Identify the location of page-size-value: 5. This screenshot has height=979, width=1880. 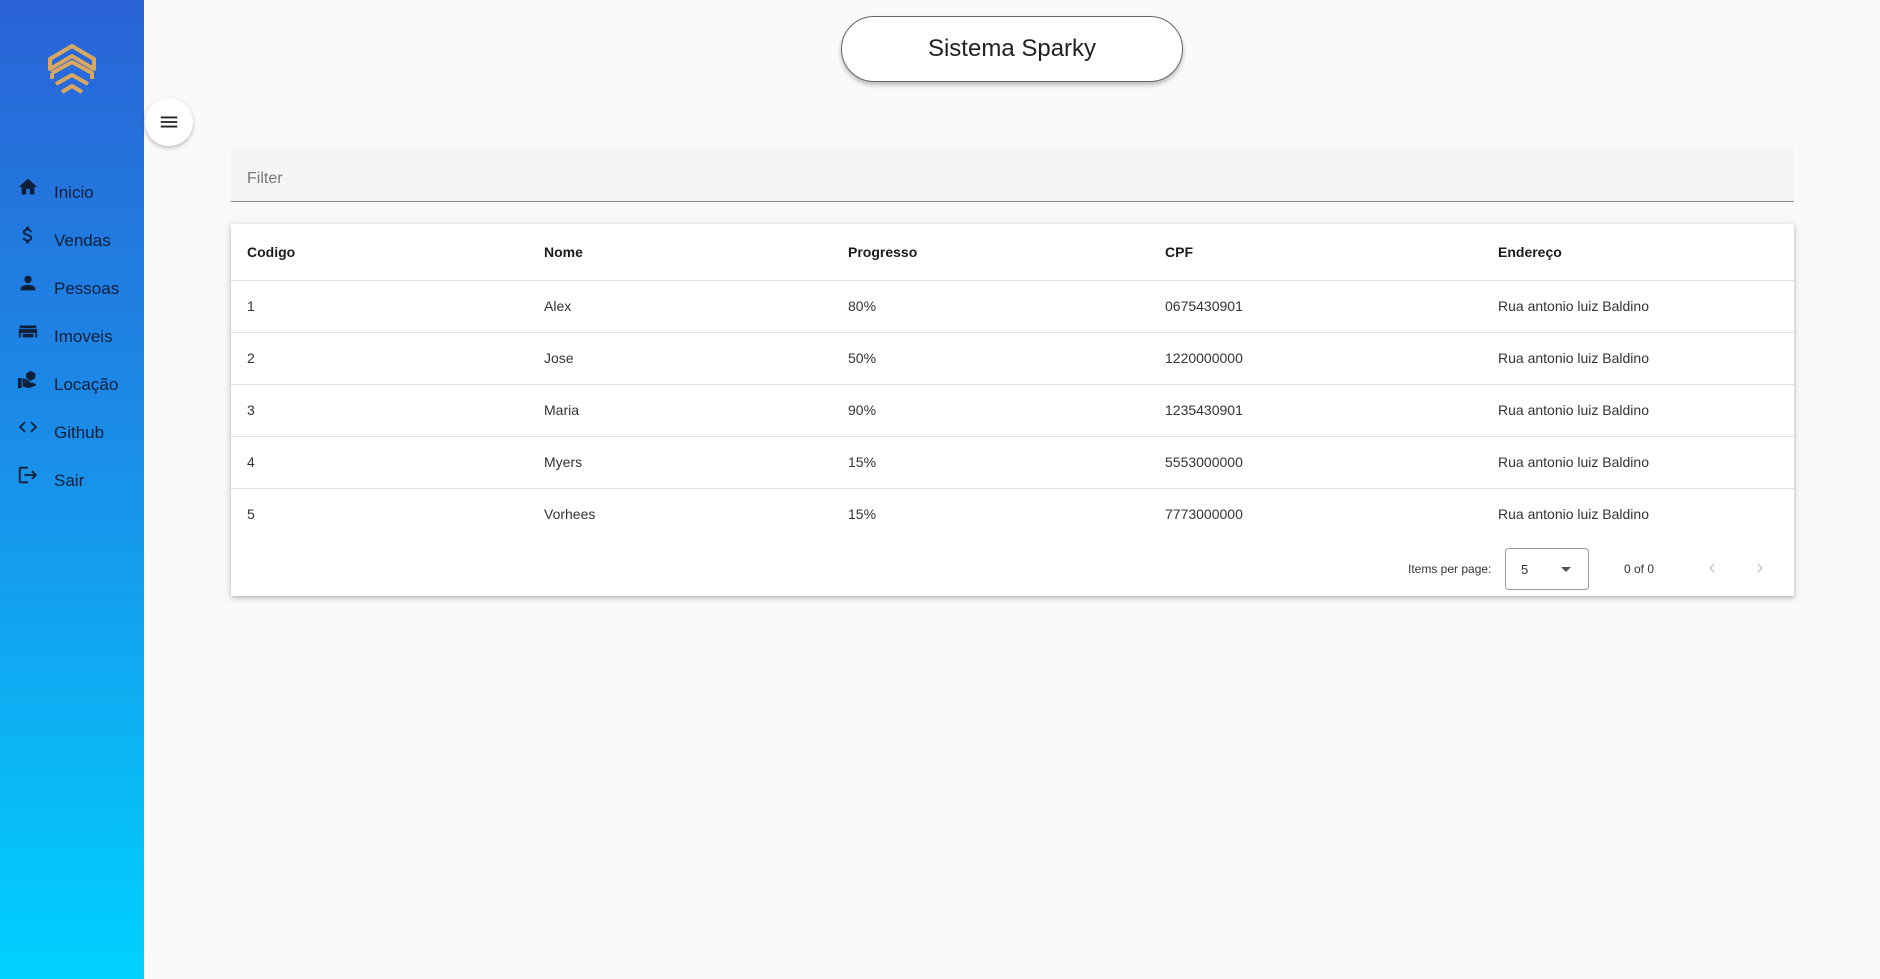
(1525, 569).